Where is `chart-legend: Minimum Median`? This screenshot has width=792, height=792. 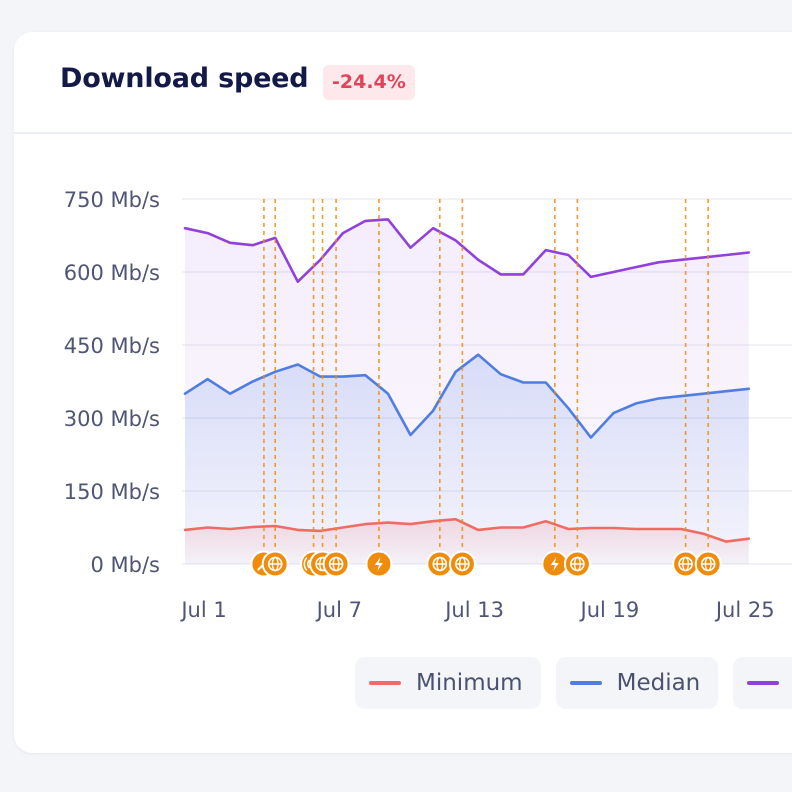 chart-legend: Minimum Median is located at coordinates (573, 683).